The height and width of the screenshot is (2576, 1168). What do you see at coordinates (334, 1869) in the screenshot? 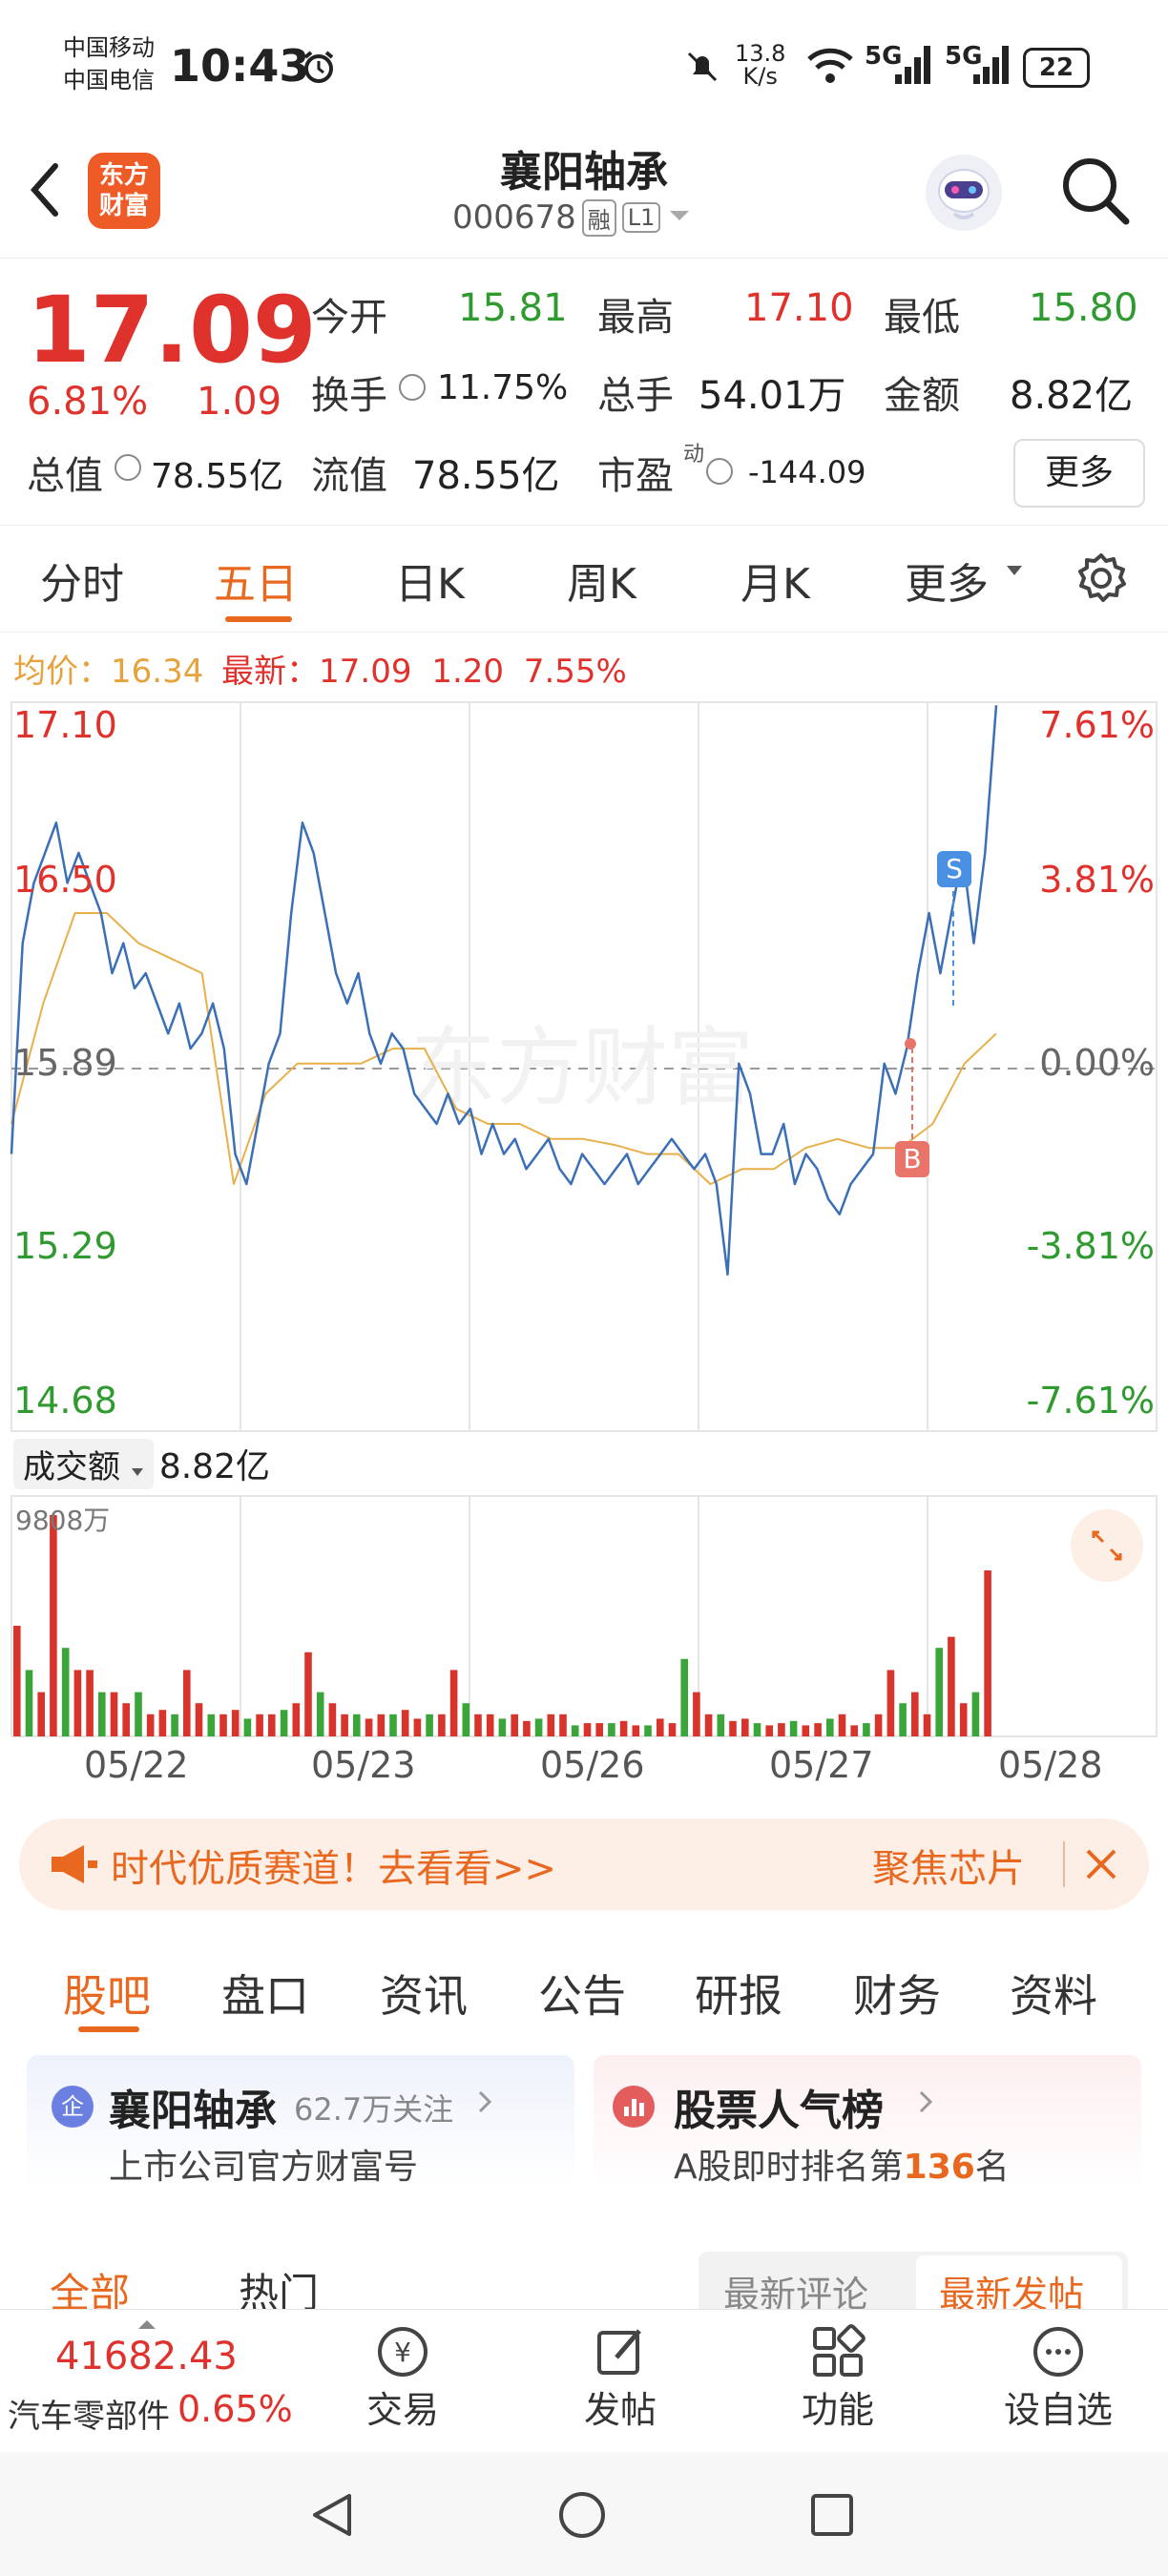
I see `banner-text: 时代优质赛道！去看看>>` at bounding box center [334, 1869].